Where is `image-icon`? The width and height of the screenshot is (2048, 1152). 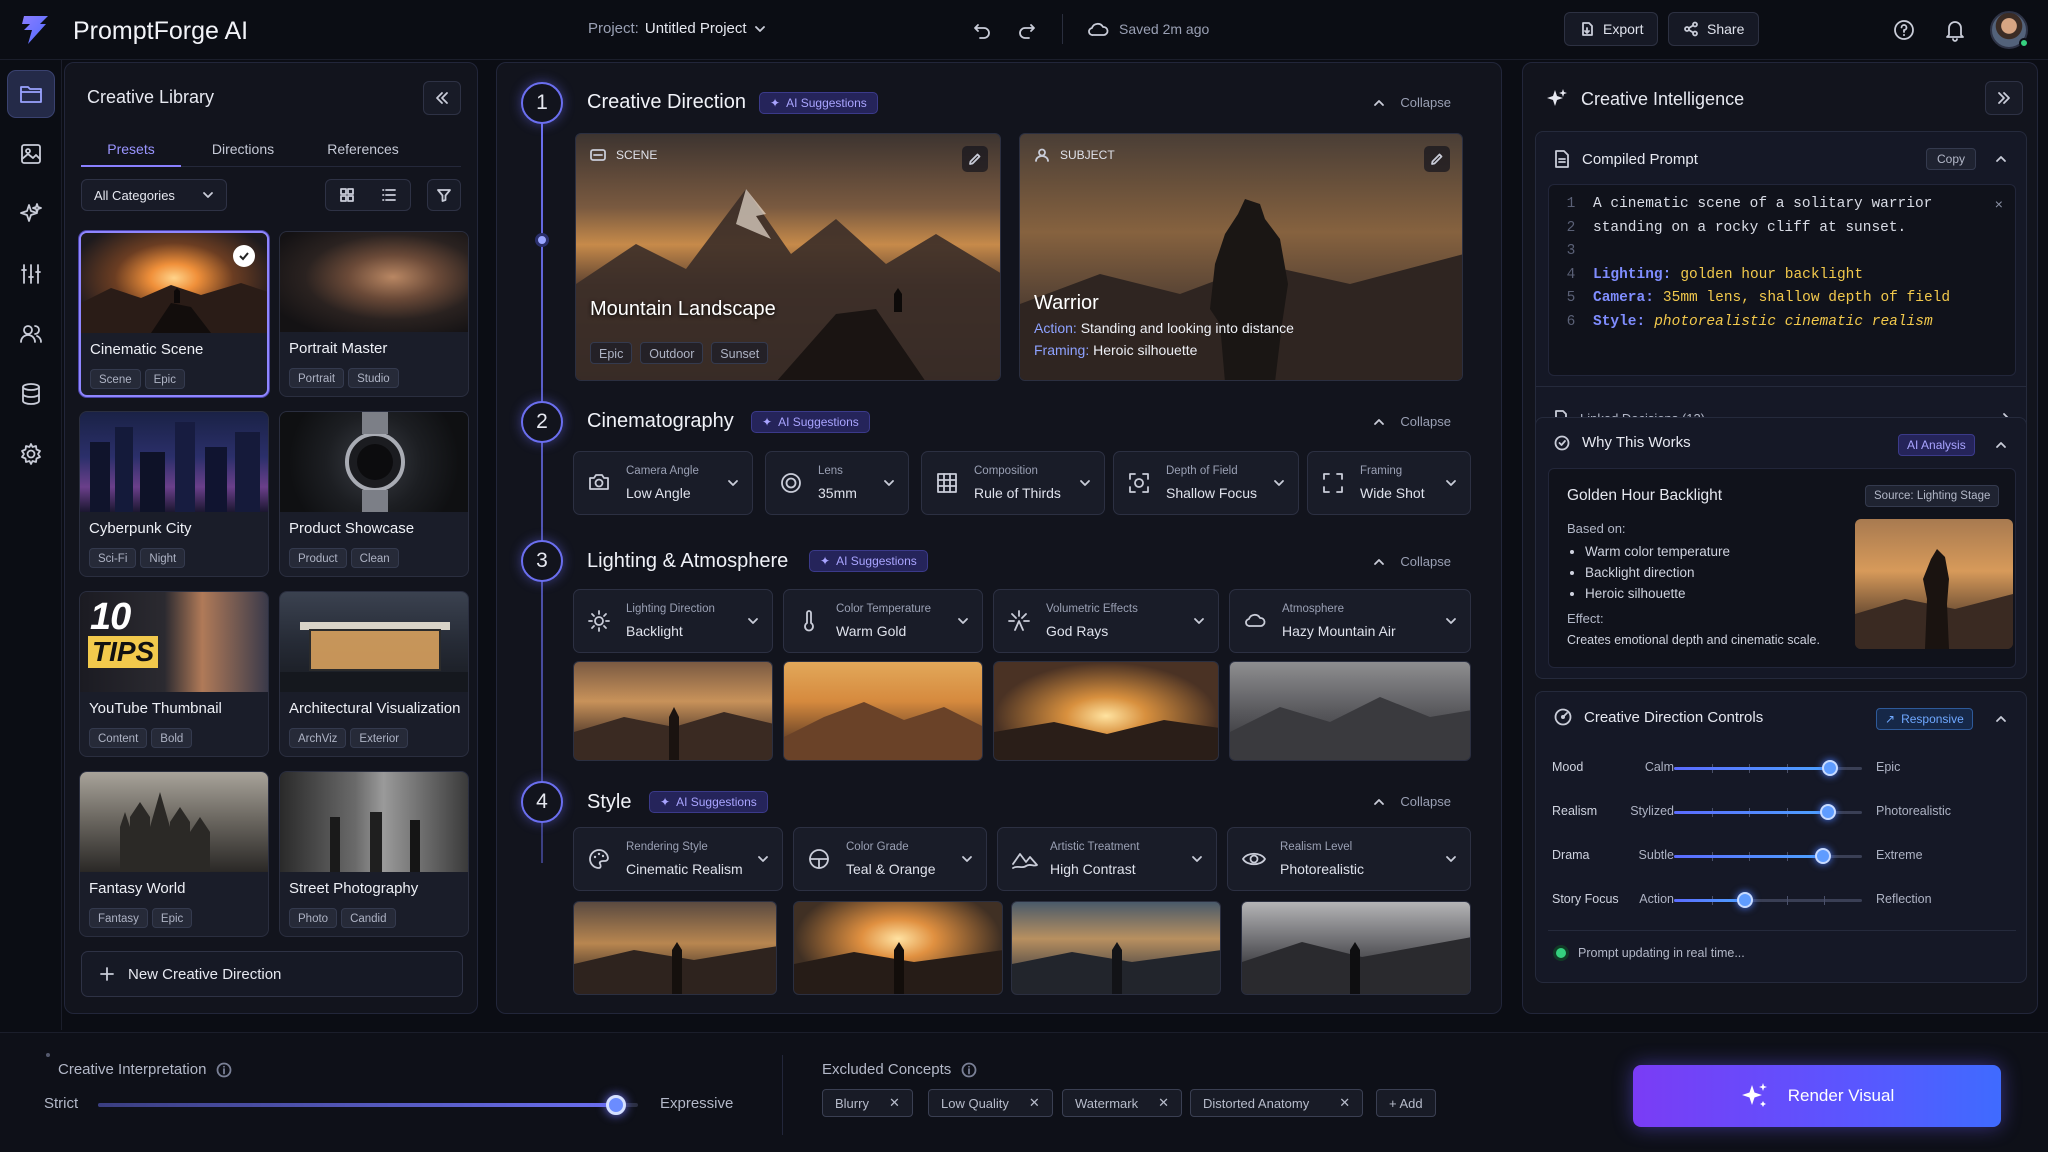
image-icon is located at coordinates (31, 154).